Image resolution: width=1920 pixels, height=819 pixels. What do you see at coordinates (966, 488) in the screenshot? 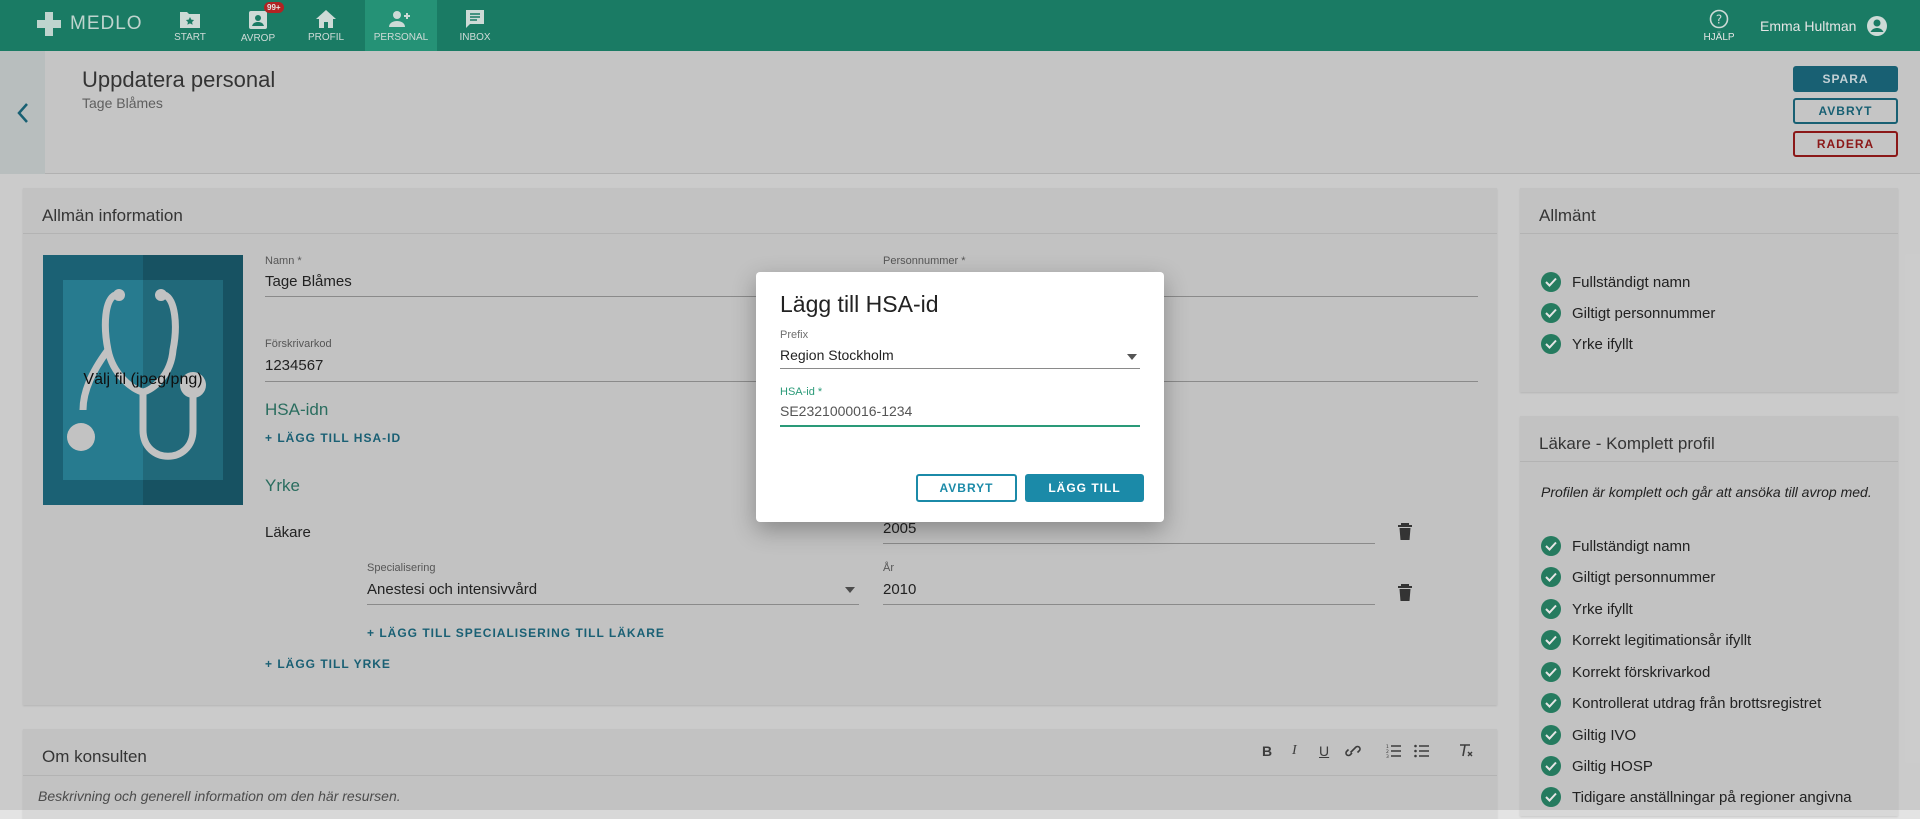
I see `dialog-cancel-button: AVBRYT` at bounding box center [966, 488].